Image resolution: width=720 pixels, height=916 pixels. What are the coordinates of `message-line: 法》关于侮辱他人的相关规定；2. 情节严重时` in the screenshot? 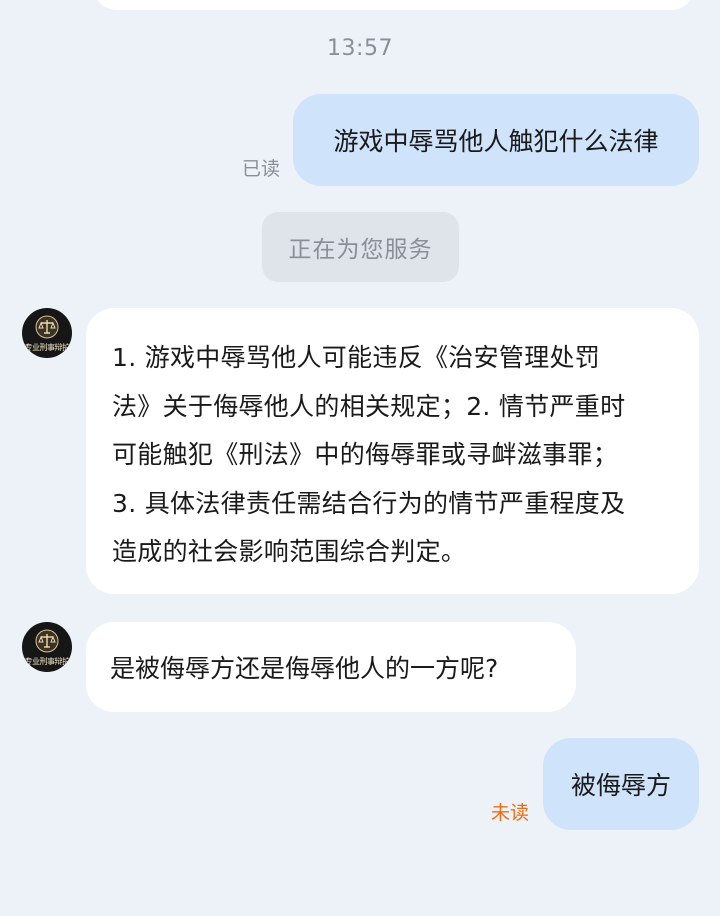 It's located at (369, 406).